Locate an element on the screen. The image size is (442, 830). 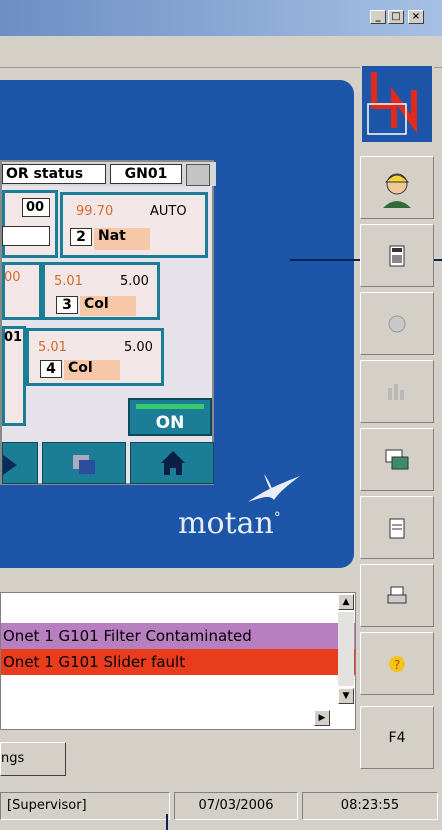
station-col-4-setpoint: 5.00 is located at coordinates (138, 347).